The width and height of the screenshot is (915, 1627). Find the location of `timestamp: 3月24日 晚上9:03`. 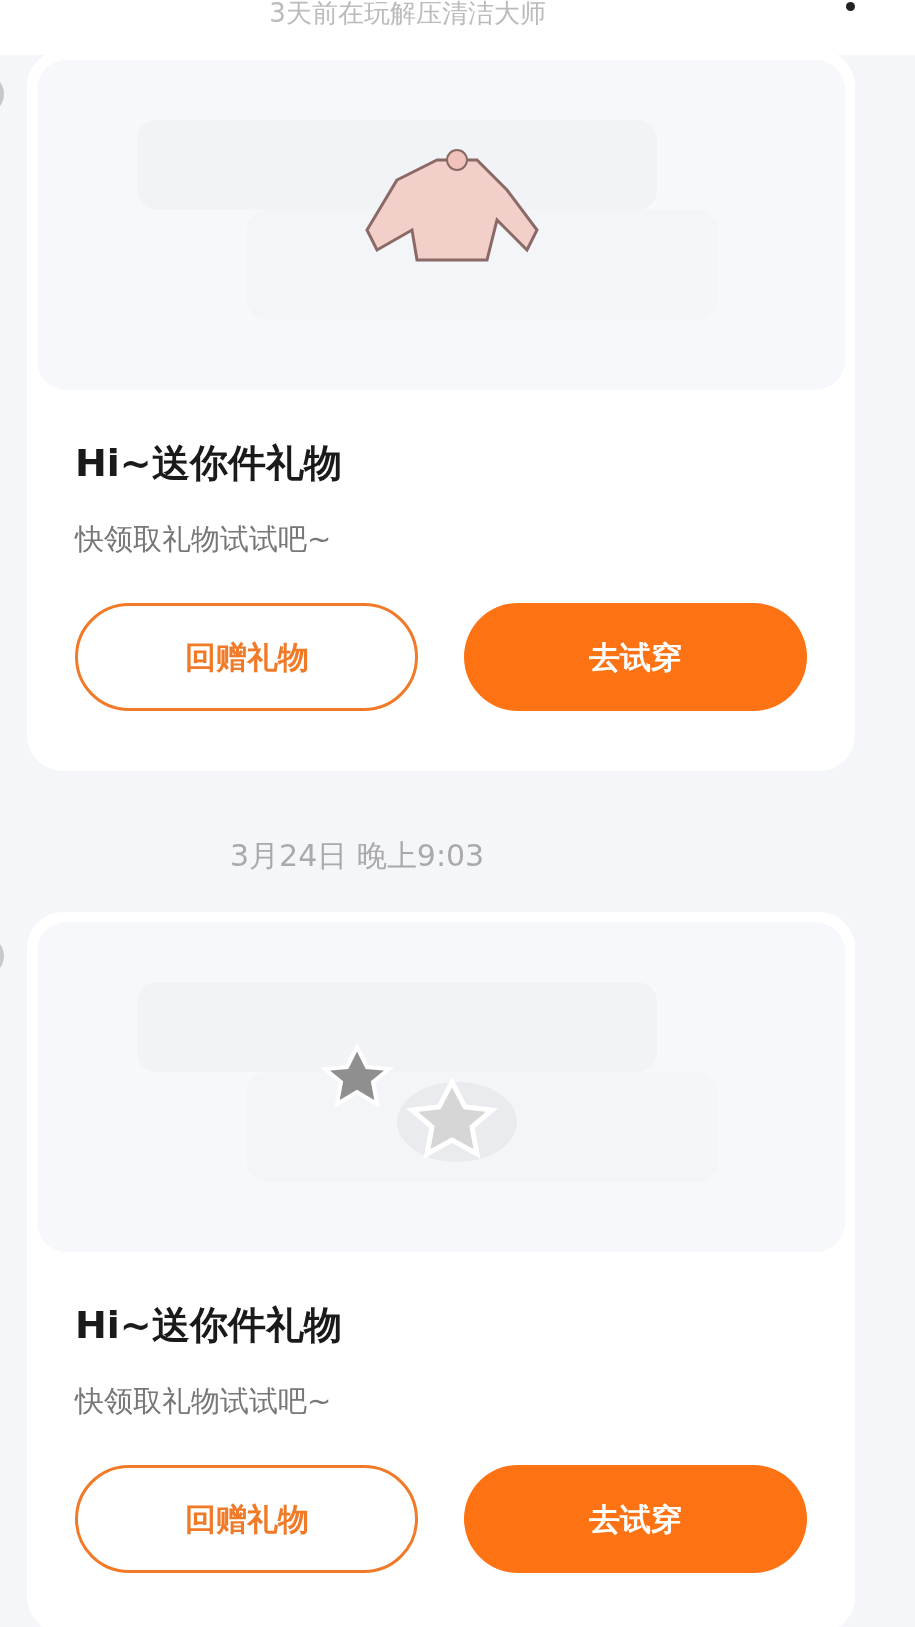

timestamp: 3月24日 晚上9:03 is located at coordinates (357, 855).